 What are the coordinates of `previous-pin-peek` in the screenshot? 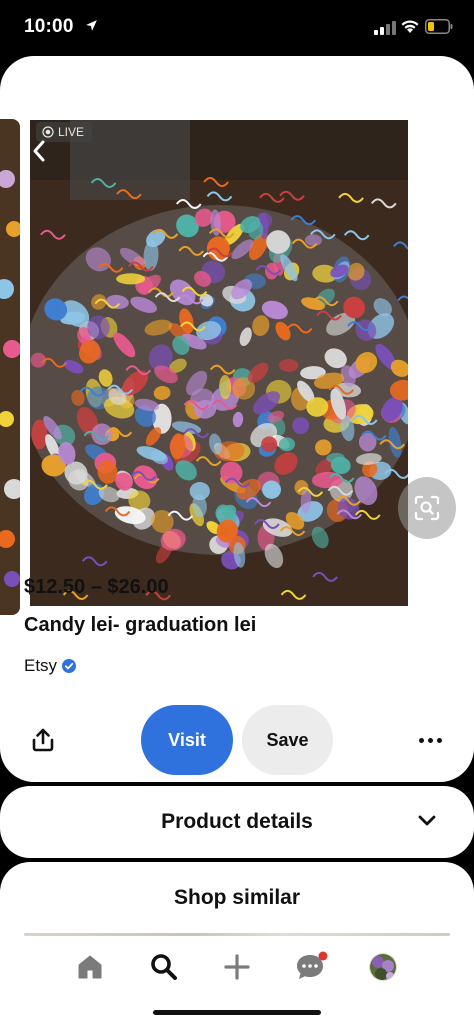 It's located at (10, 367).